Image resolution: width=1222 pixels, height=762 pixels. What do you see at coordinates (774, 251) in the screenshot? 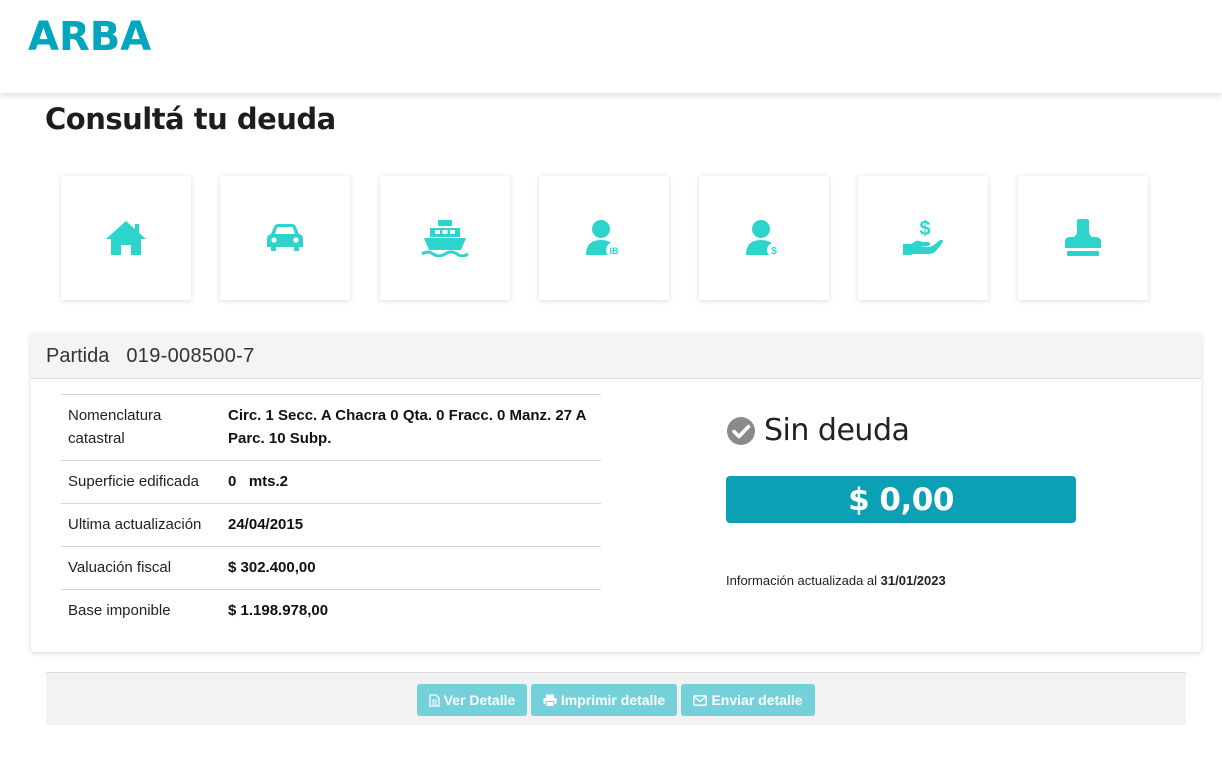
I see `user-dollar-badge-text: $` at bounding box center [774, 251].